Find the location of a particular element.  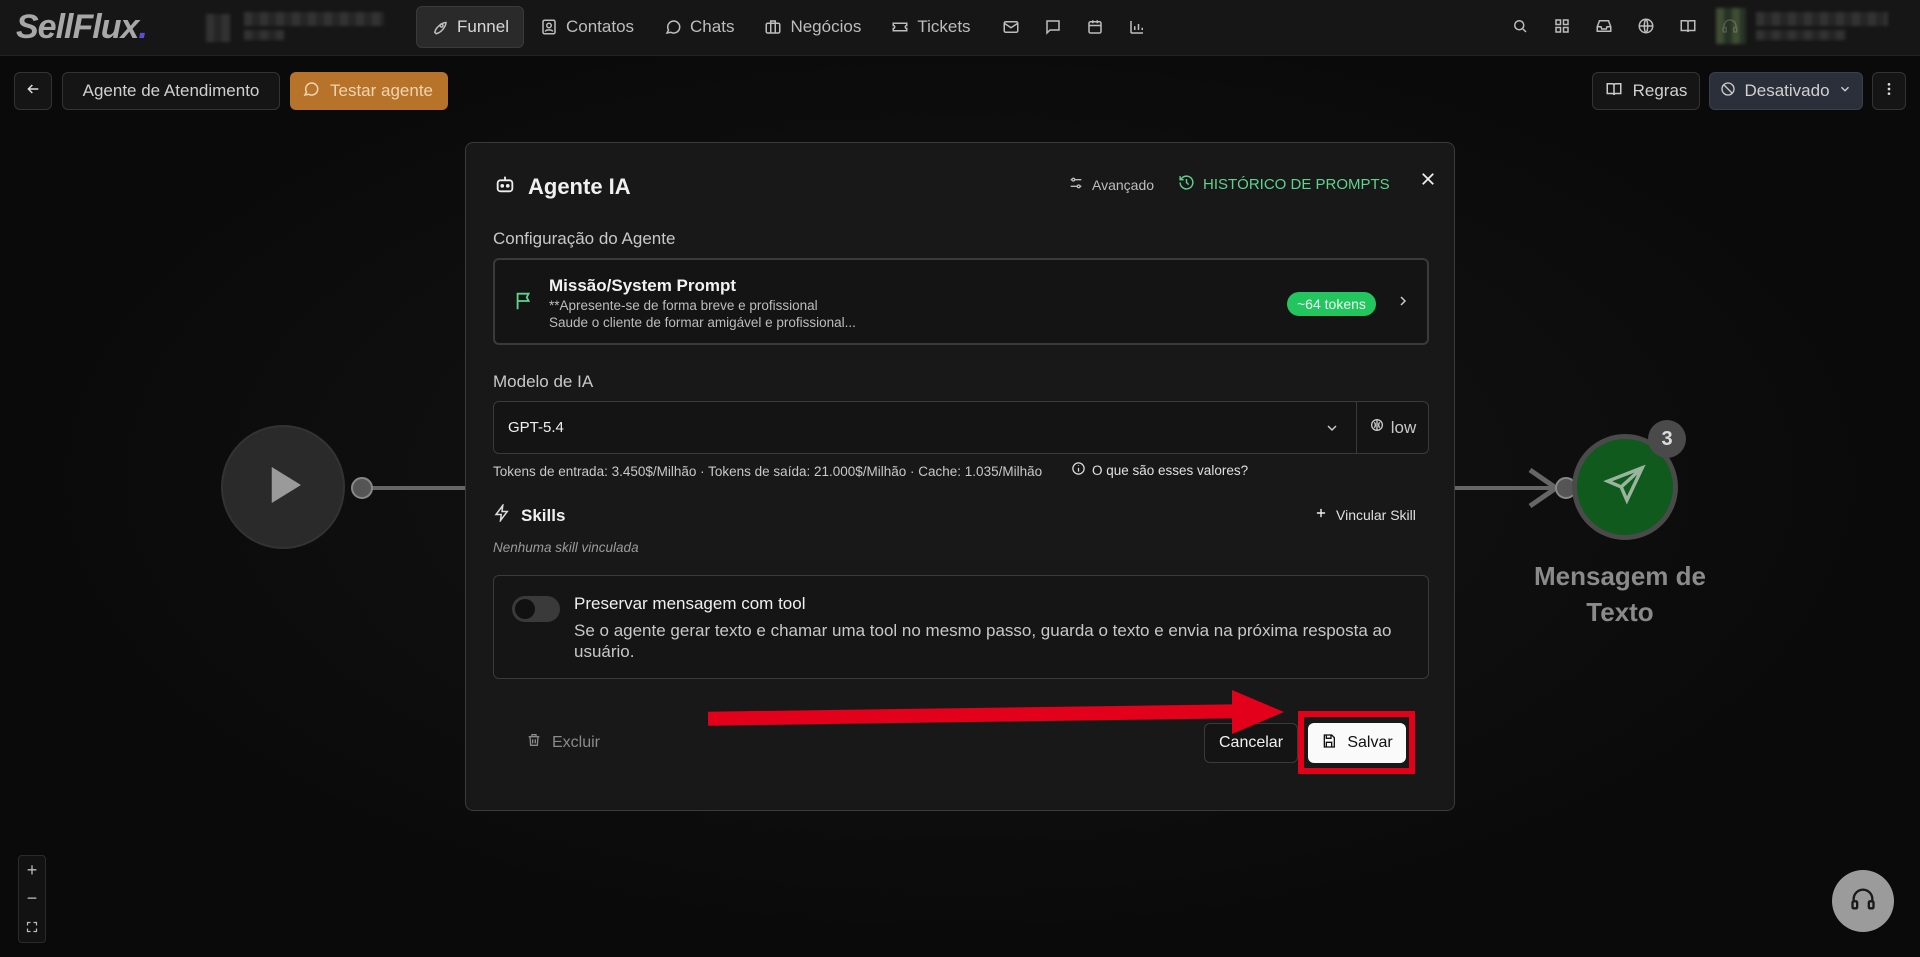

grid-icon is located at coordinates (1562, 26).